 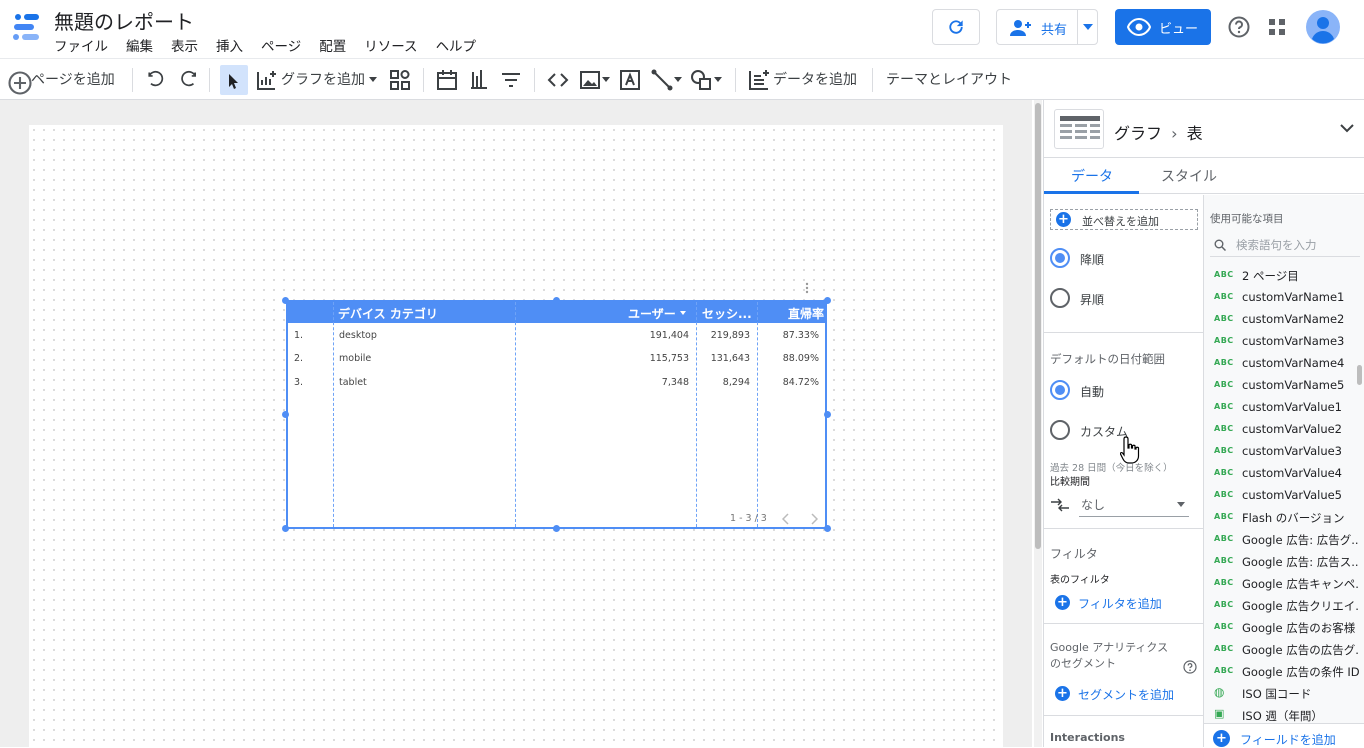 What do you see at coordinates (1359, 375) in the screenshot?
I see `field-scrollbar` at bounding box center [1359, 375].